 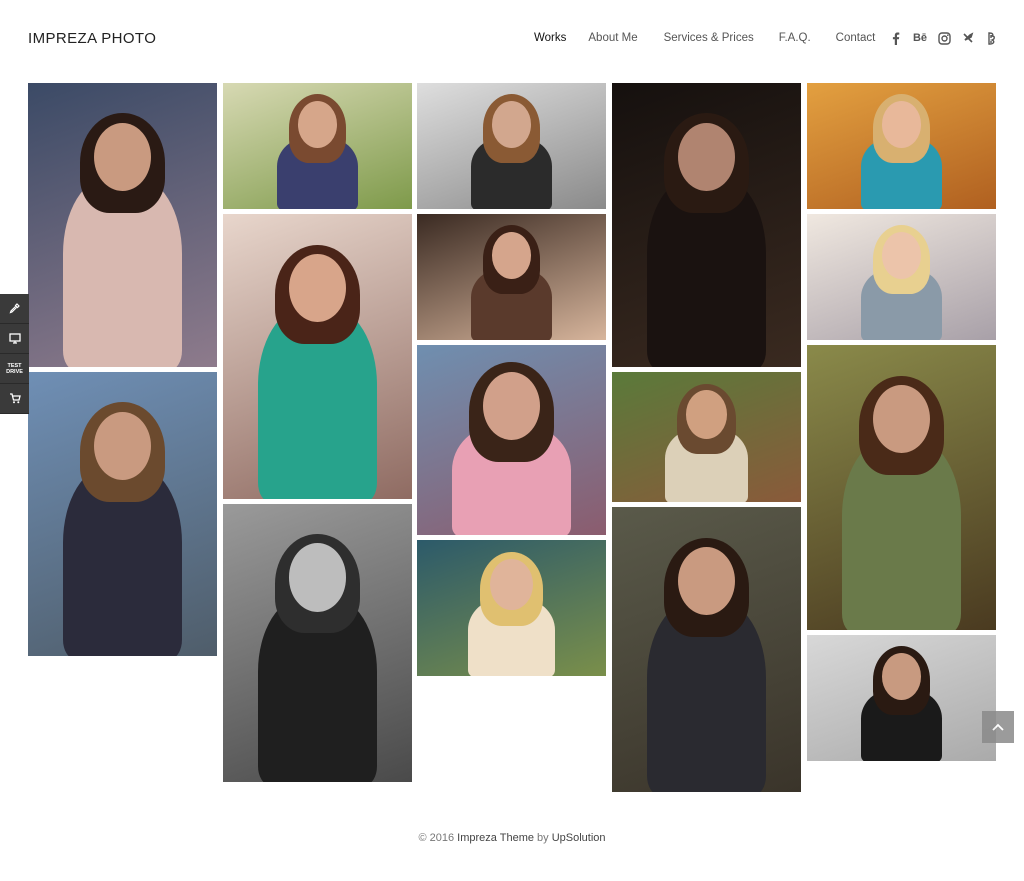 I want to click on nav-item-works: Works, so click(x=550, y=38).